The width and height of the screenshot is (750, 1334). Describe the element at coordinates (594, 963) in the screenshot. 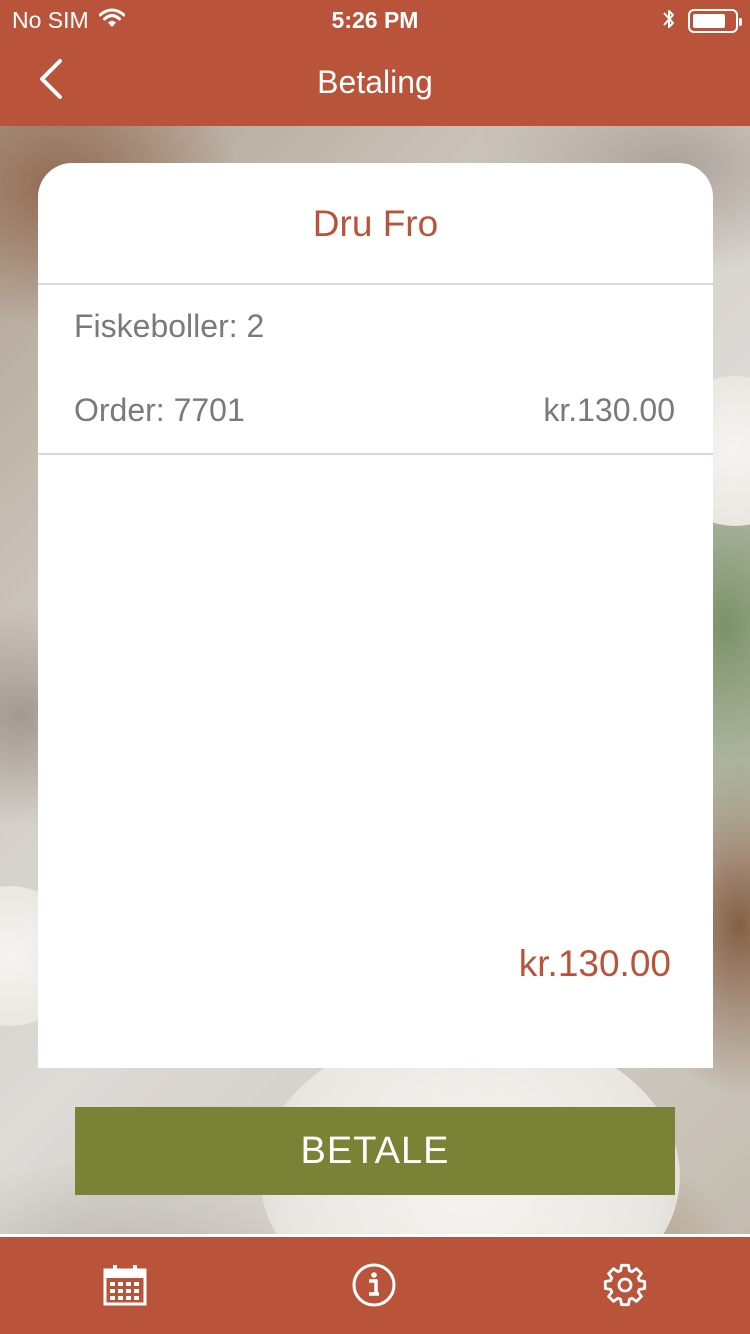

I see `total-amount: kr.130.00` at that location.